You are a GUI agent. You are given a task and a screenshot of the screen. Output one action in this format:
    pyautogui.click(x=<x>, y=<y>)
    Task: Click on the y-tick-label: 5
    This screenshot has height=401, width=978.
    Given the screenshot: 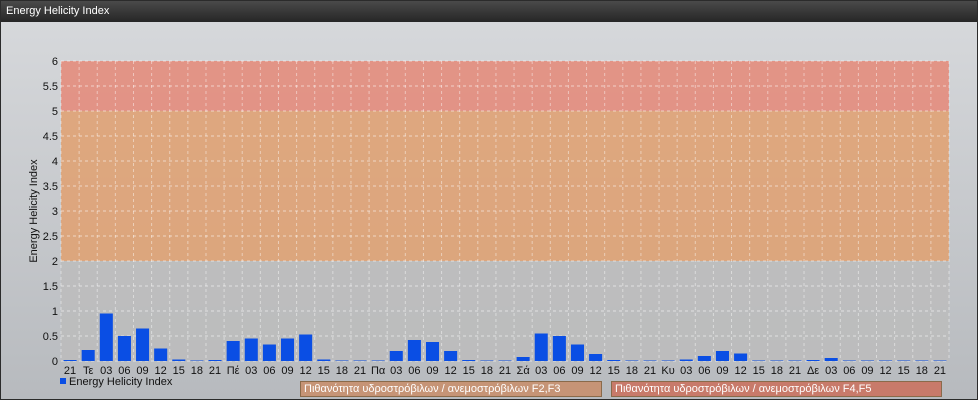 What is the action you would take?
    pyautogui.click(x=55, y=112)
    